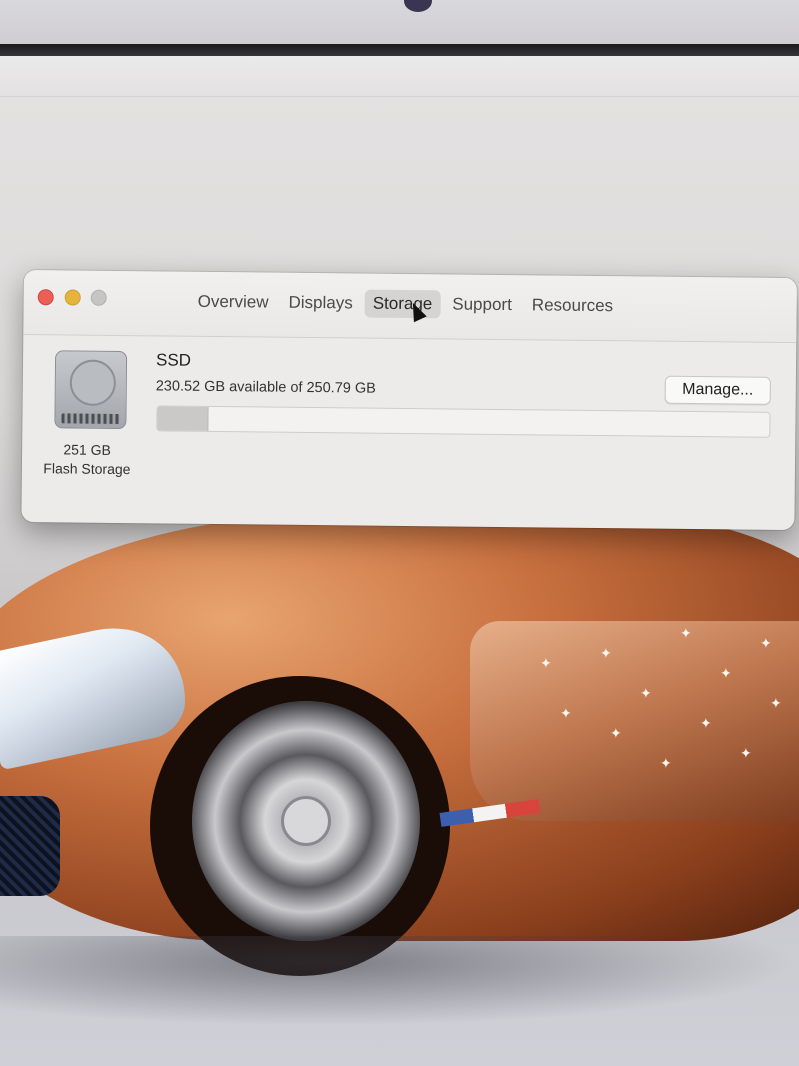 This screenshot has height=1066, width=799. What do you see at coordinates (98, 297) in the screenshot?
I see `zoom-button` at bounding box center [98, 297].